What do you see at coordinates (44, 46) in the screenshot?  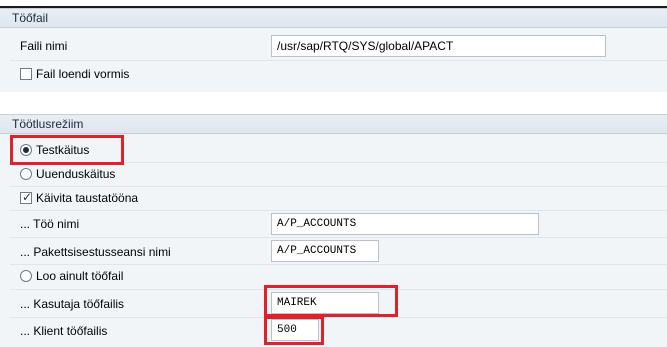 I see `file-name-label: Faili nimi` at bounding box center [44, 46].